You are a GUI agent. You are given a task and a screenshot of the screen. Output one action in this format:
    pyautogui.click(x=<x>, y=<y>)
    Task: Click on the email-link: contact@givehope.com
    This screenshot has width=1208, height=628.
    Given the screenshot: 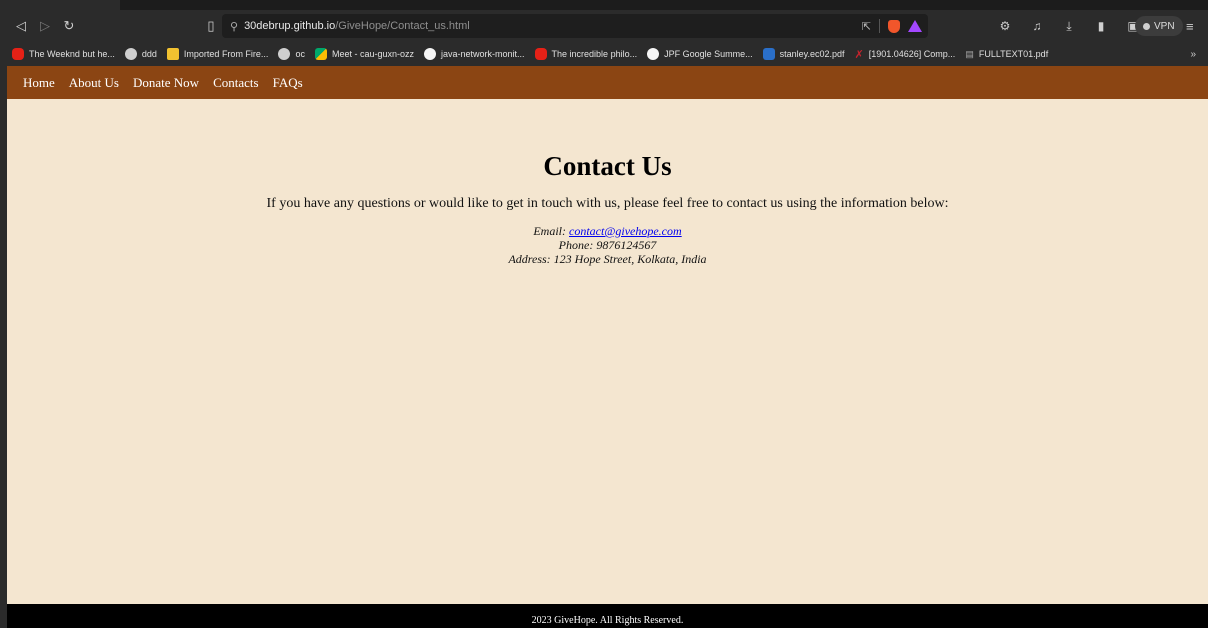 What is the action you would take?
    pyautogui.click(x=625, y=231)
    